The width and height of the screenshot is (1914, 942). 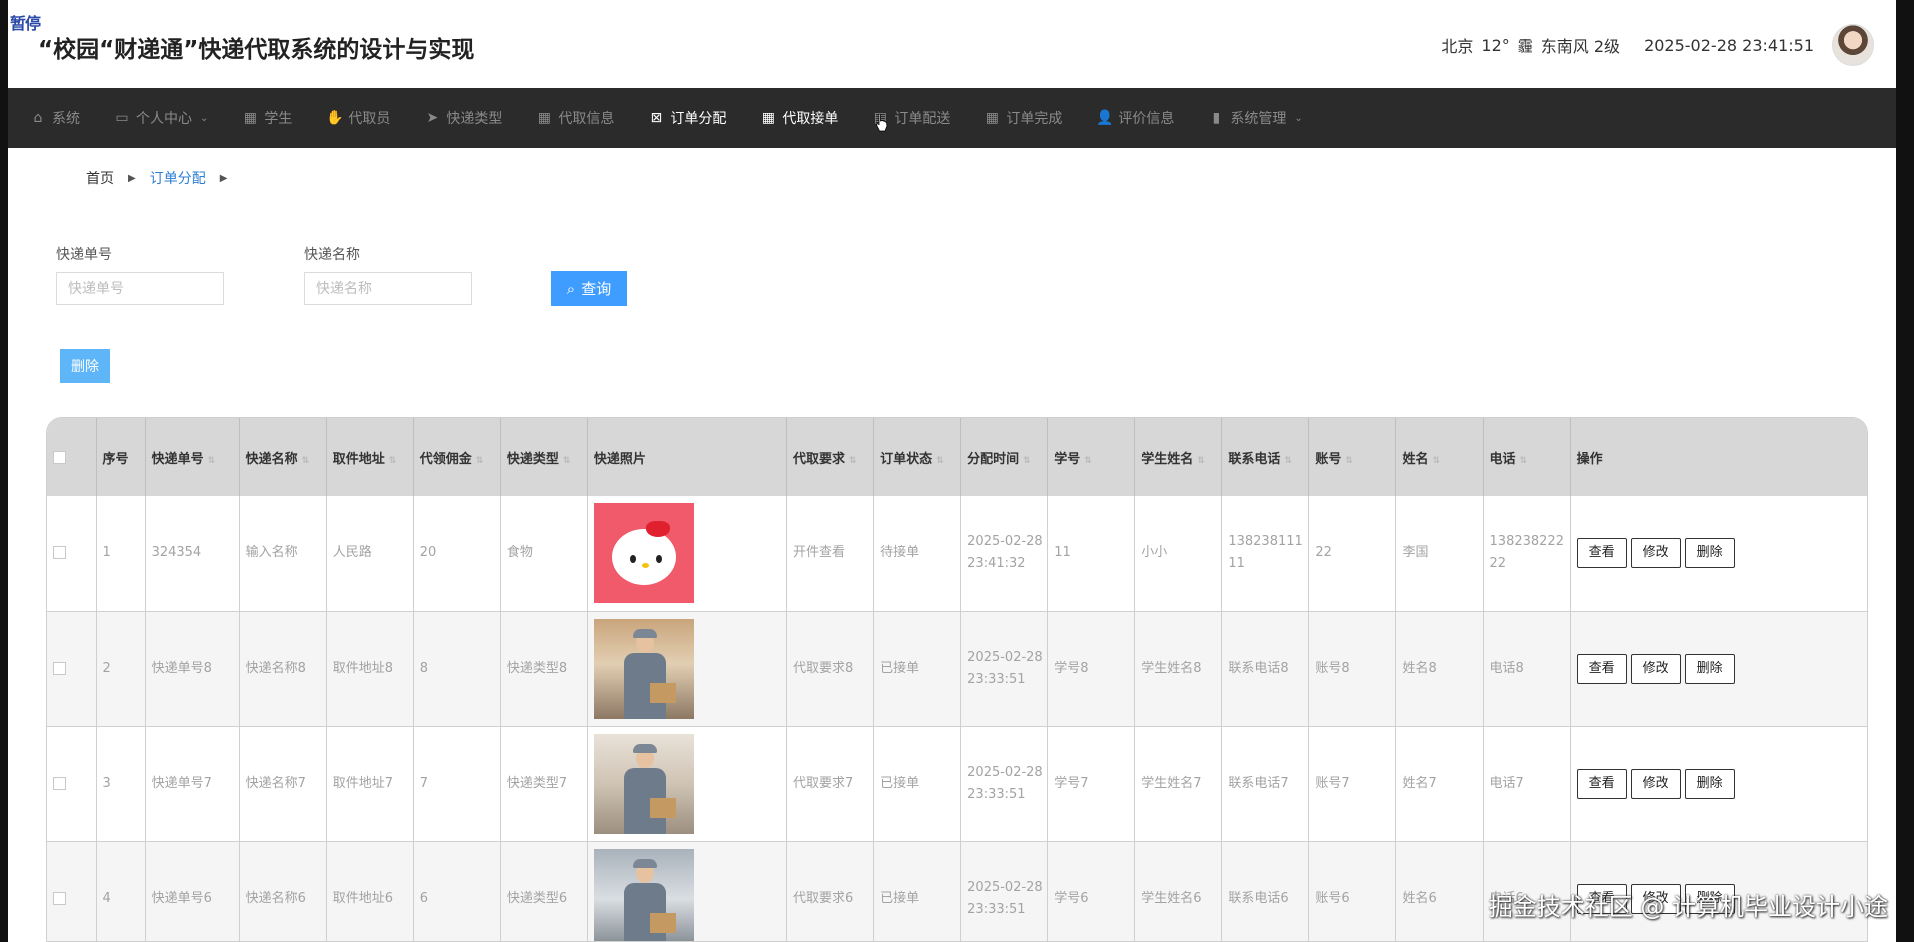 I want to click on cell-express-no: 324354, so click(x=192, y=554).